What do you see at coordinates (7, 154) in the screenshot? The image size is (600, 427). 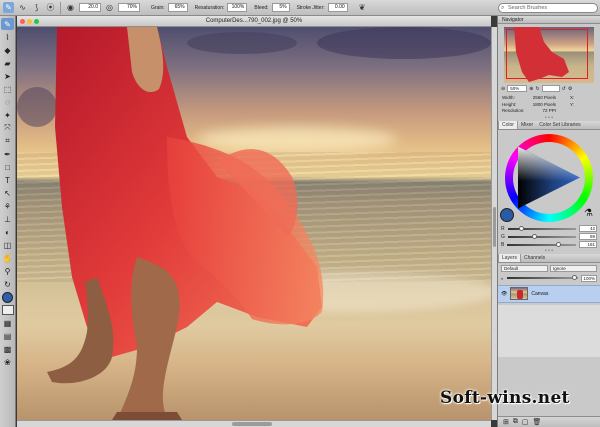 I see `pen-tool-icon: ✒` at bounding box center [7, 154].